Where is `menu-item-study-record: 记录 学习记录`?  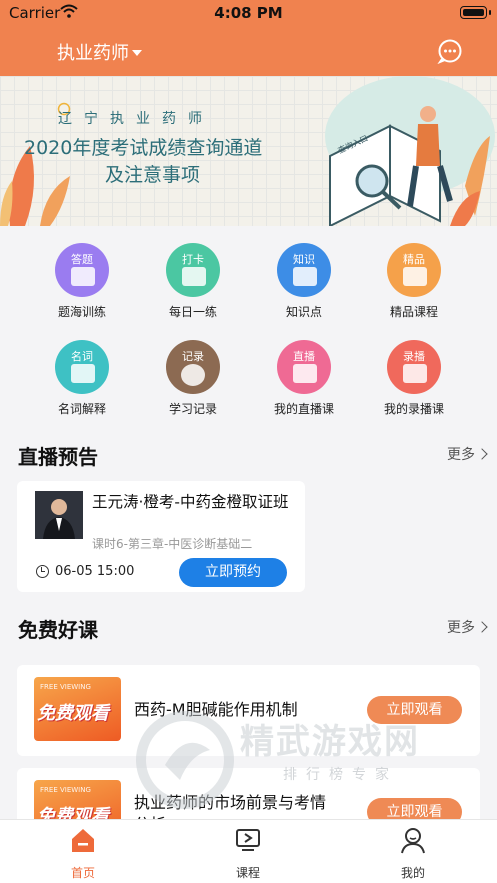 menu-item-study-record: 记录 学习记录 is located at coordinates (193, 378).